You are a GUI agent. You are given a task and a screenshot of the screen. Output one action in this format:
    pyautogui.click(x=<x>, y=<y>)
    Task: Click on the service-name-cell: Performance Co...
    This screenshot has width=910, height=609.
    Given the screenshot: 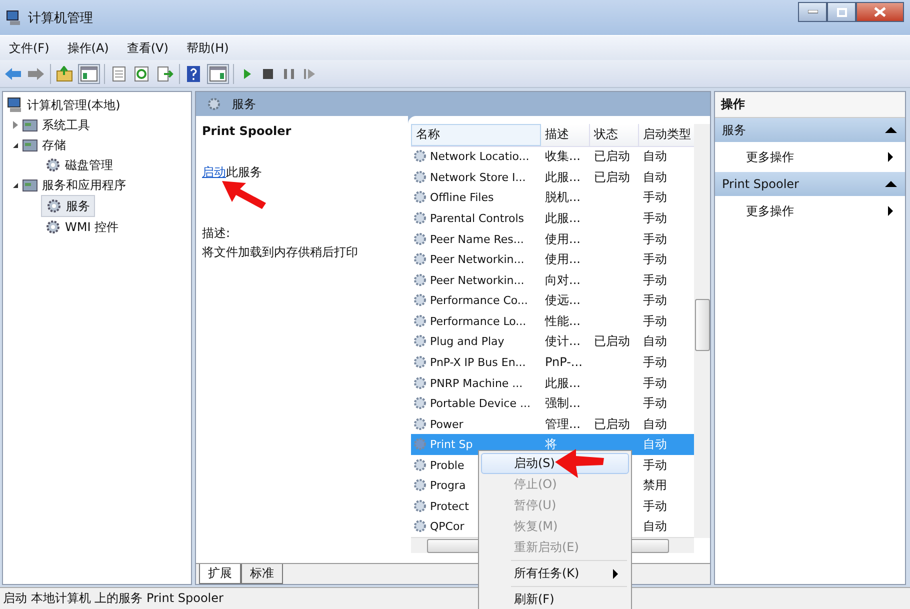 What is the action you would take?
    pyautogui.click(x=479, y=301)
    